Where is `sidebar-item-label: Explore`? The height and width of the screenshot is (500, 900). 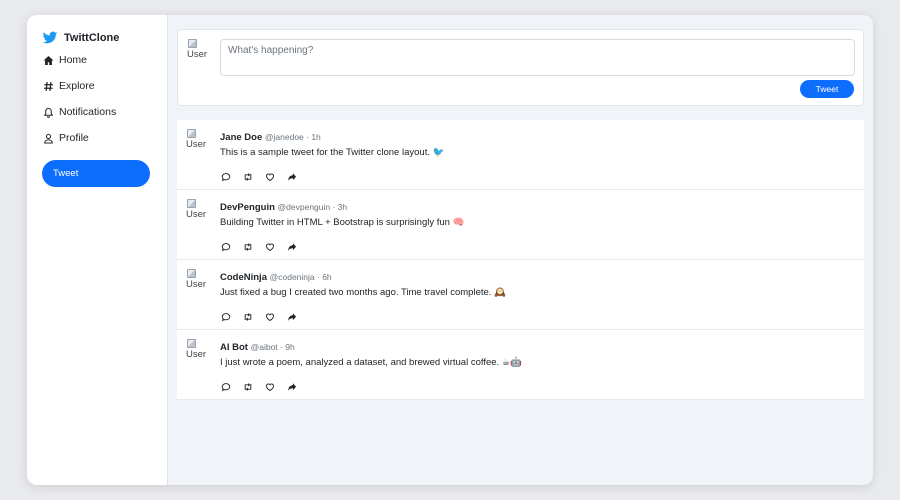 sidebar-item-label: Explore is located at coordinates (77, 86).